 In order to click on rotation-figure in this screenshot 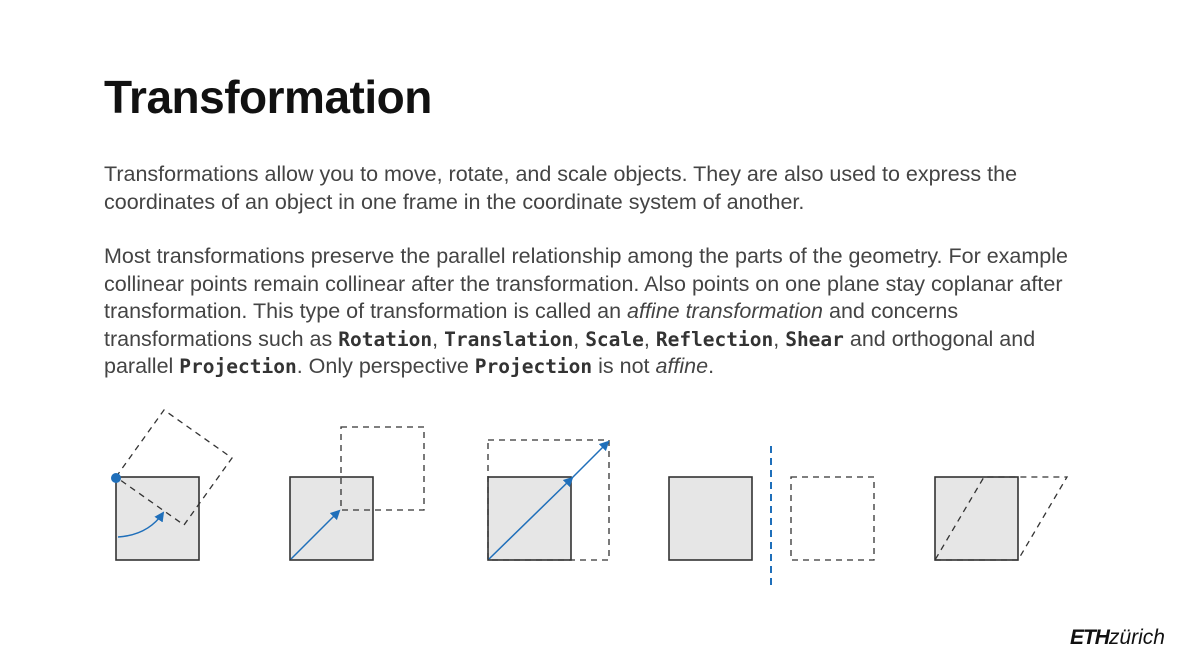, I will do `click(172, 485)`.